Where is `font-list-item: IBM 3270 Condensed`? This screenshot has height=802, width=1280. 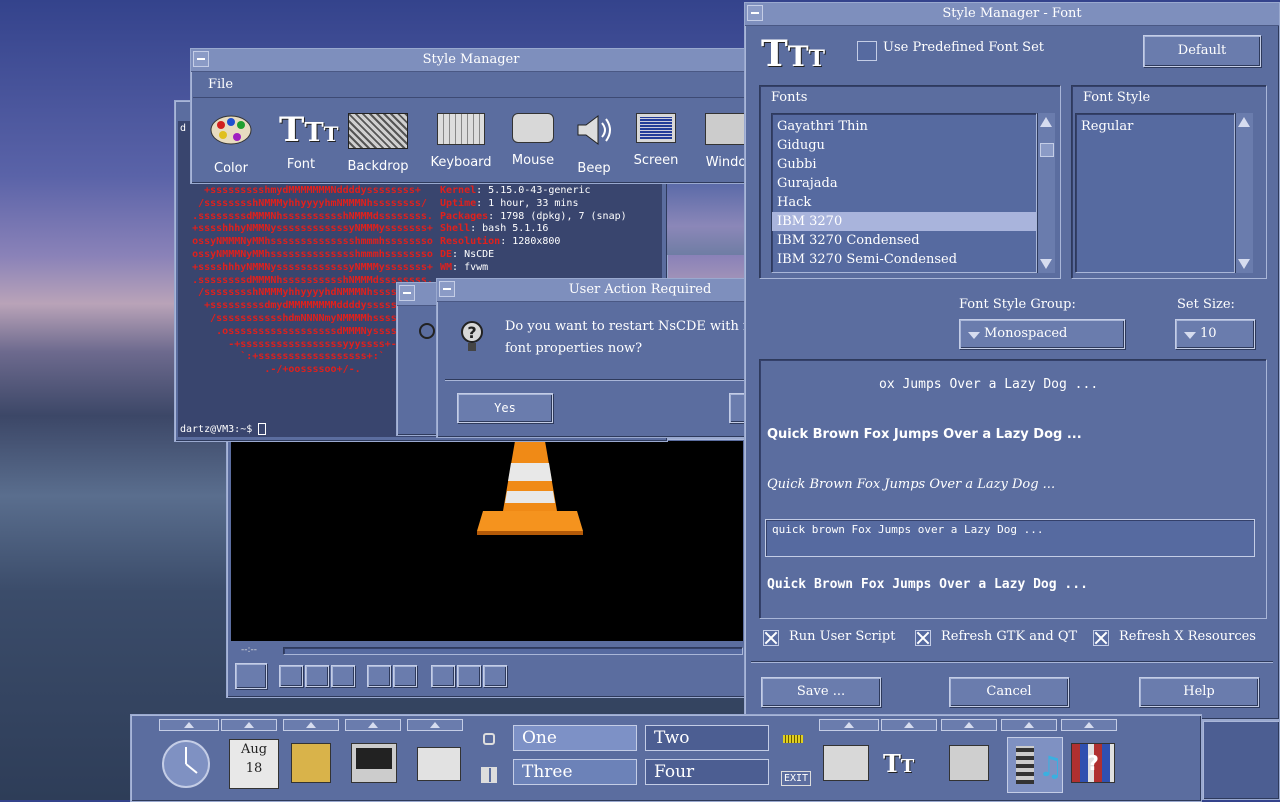 font-list-item: IBM 3270 Condensed is located at coordinates (904, 240).